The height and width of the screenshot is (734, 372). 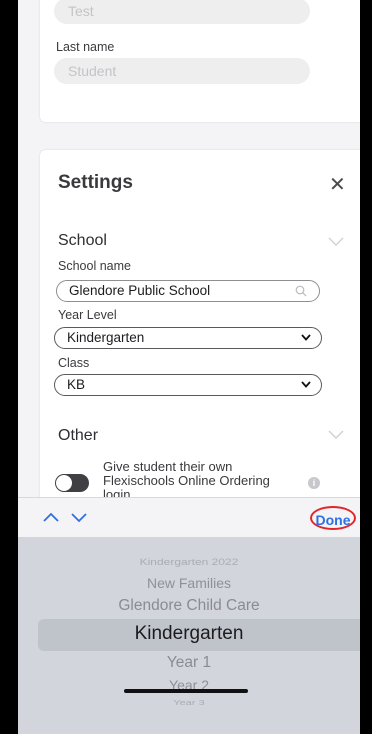 I want to click on chevron-up-icon, so click(x=51, y=517).